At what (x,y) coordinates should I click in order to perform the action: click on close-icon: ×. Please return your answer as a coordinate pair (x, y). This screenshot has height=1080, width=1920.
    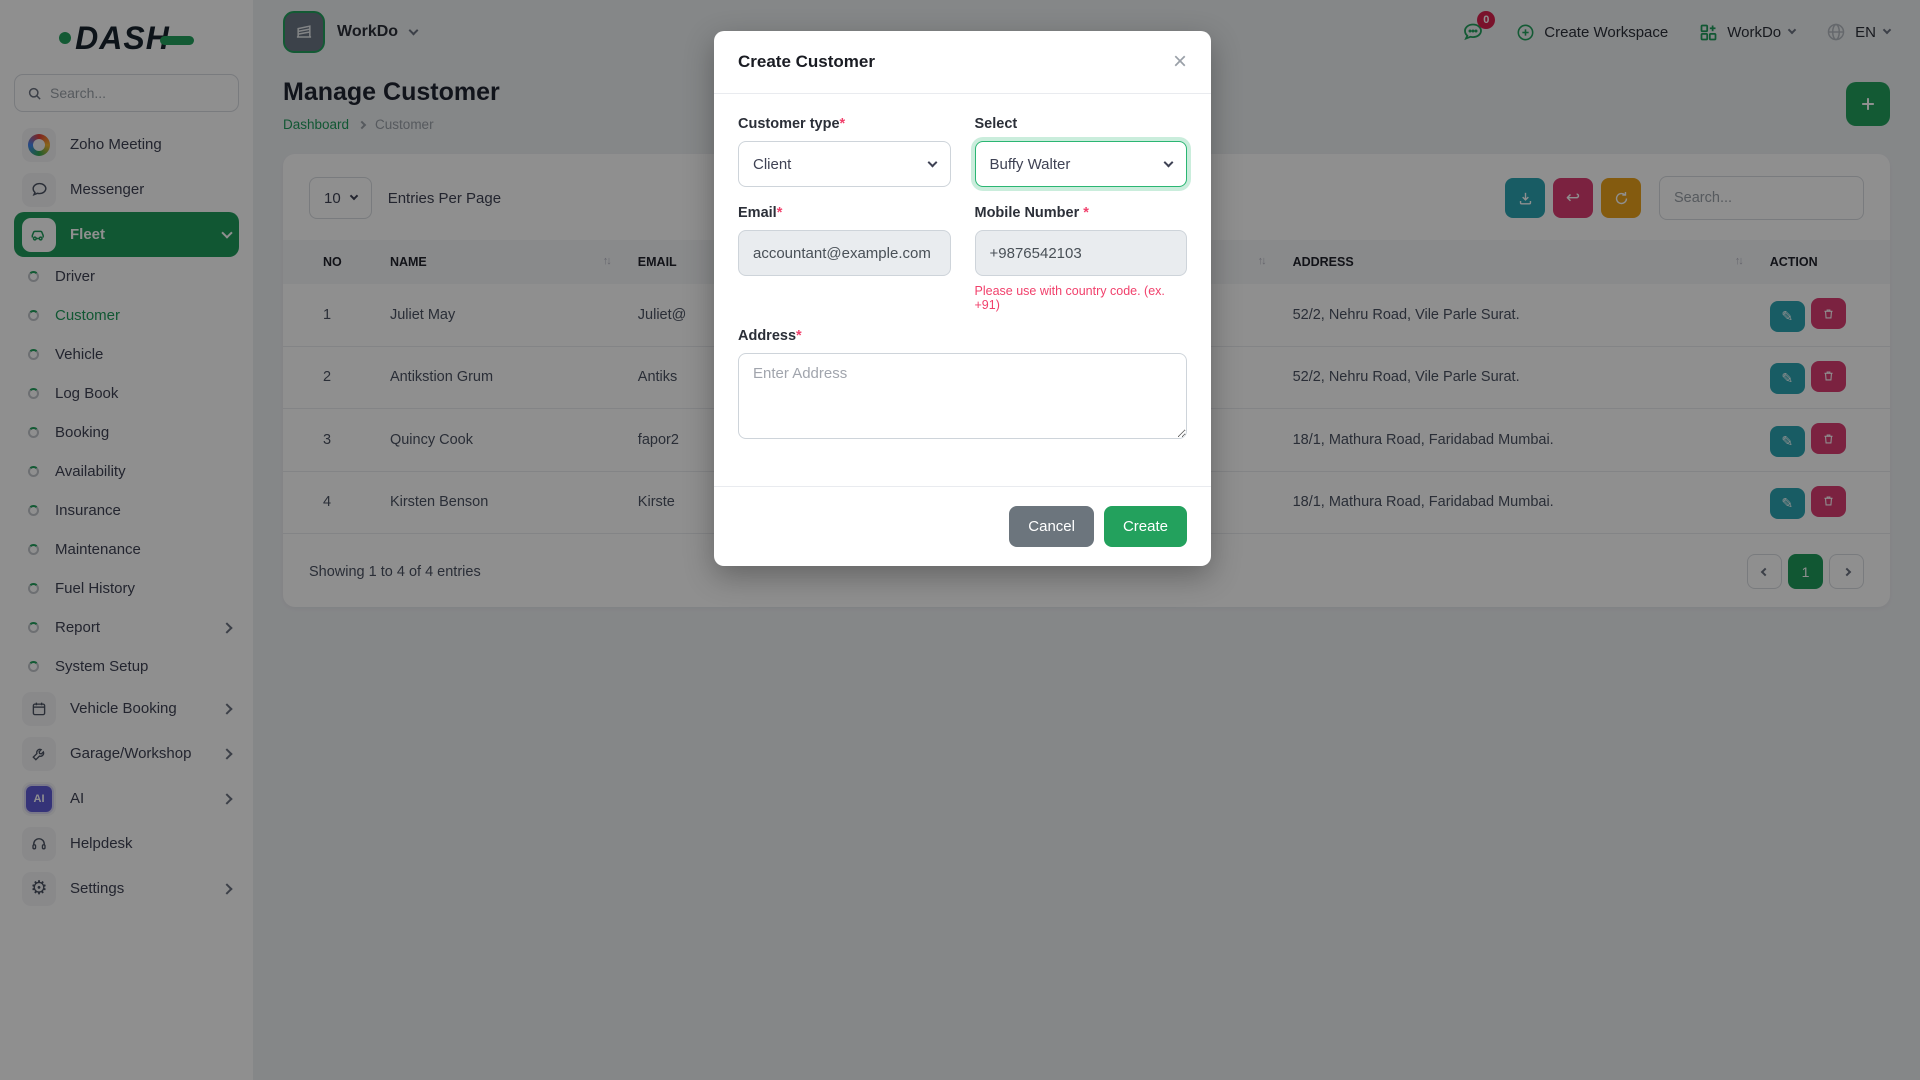
    Looking at the image, I should click on (1180, 62).